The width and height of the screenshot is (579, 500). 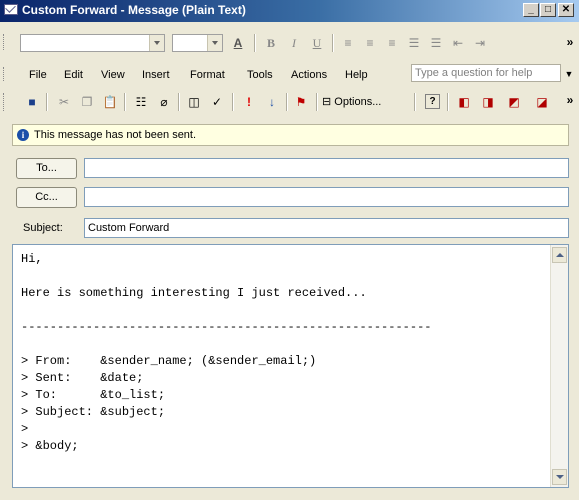 I want to click on vertical-scrollbar, so click(x=559, y=366).